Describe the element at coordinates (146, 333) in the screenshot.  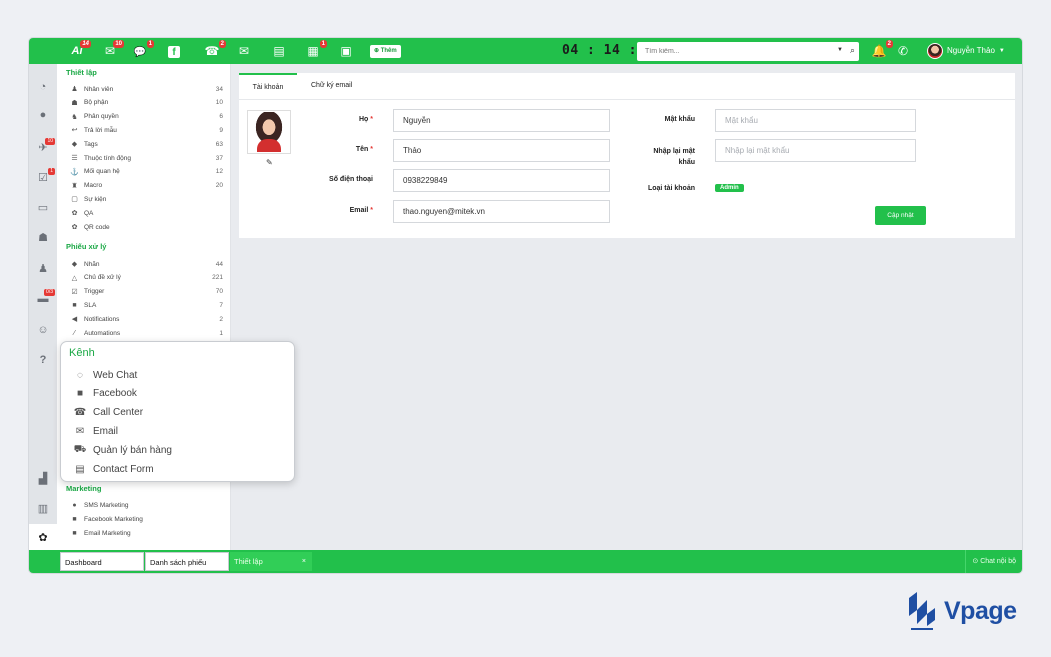
I see `sidebar-item-tickets-5: ⁄ Automations 1` at that location.